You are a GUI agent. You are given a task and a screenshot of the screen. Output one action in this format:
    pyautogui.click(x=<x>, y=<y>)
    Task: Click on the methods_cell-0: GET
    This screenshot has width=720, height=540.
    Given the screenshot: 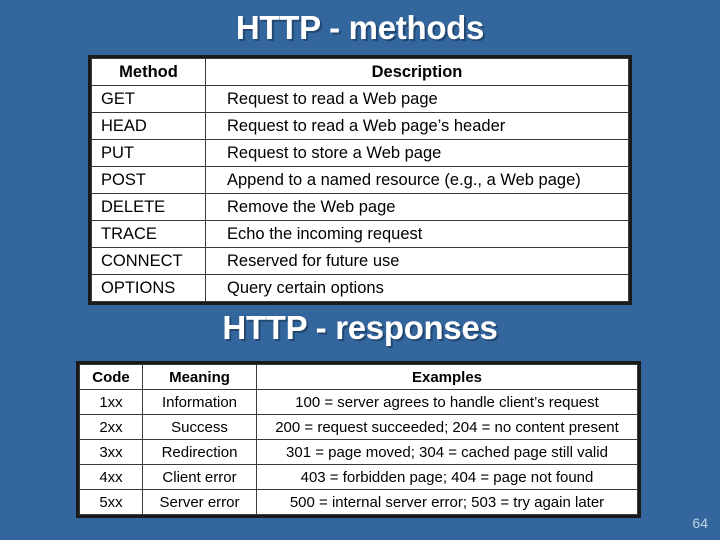 What is the action you would take?
    pyautogui.click(x=148, y=99)
    